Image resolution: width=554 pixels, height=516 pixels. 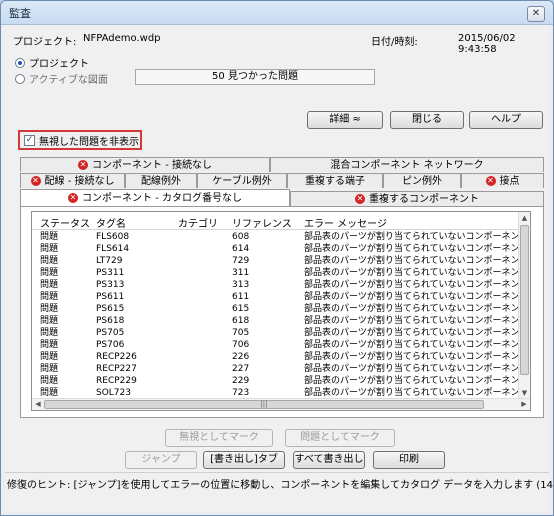 What do you see at coordinates (241, 309) in the screenshot?
I see `cell-reference: 615` at bounding box center [241, 309].